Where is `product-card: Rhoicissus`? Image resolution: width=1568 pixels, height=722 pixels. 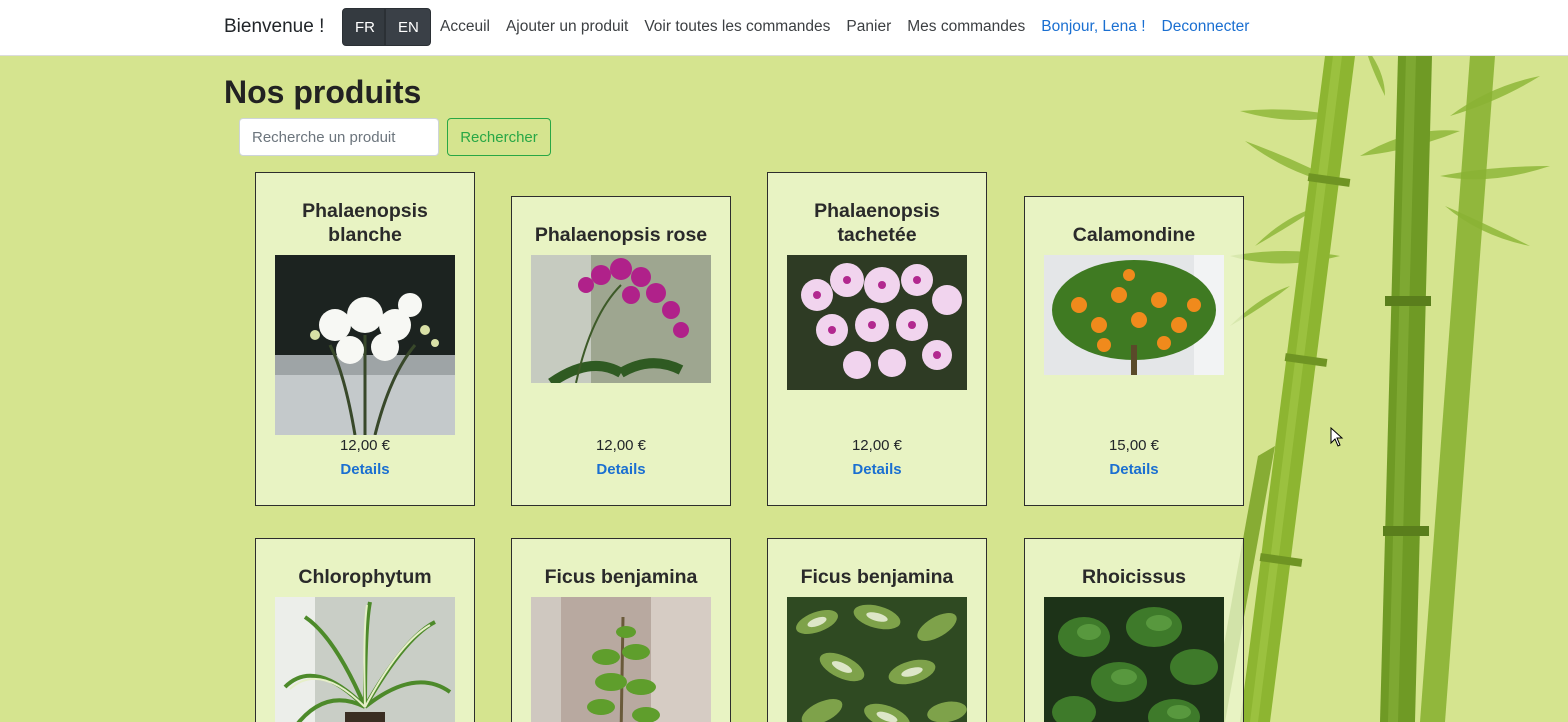 product-card: Rhoicissus is located at coordinates (1134, 630).